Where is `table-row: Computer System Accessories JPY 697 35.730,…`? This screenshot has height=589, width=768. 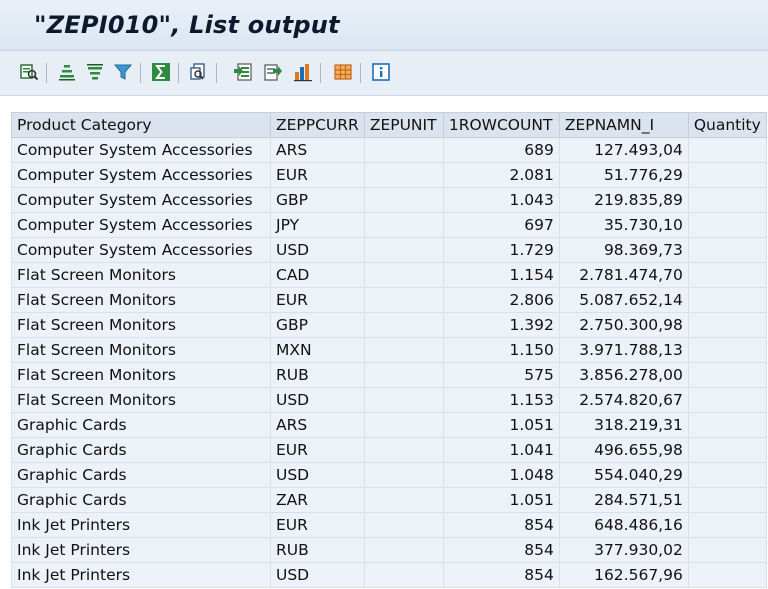
table-row: Computer System Accessories JPY 697 35.730,… is located at coordinates (389, 225).